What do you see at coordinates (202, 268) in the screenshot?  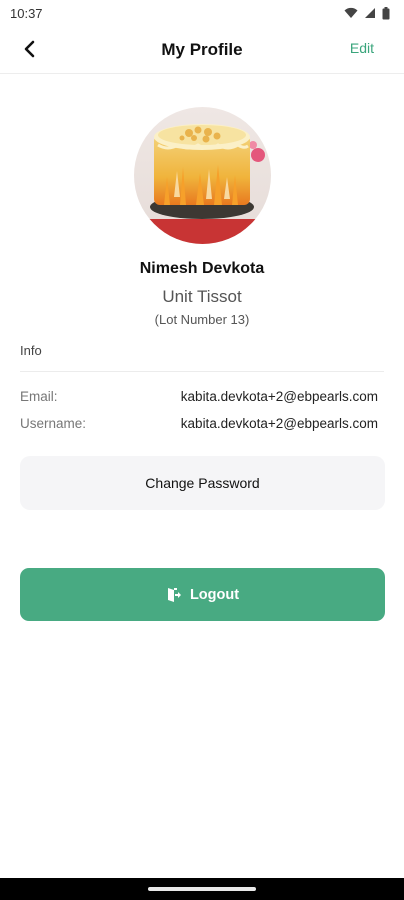 I see `profile-name: Nimesh Devkota` at bounding box center [202, 268].